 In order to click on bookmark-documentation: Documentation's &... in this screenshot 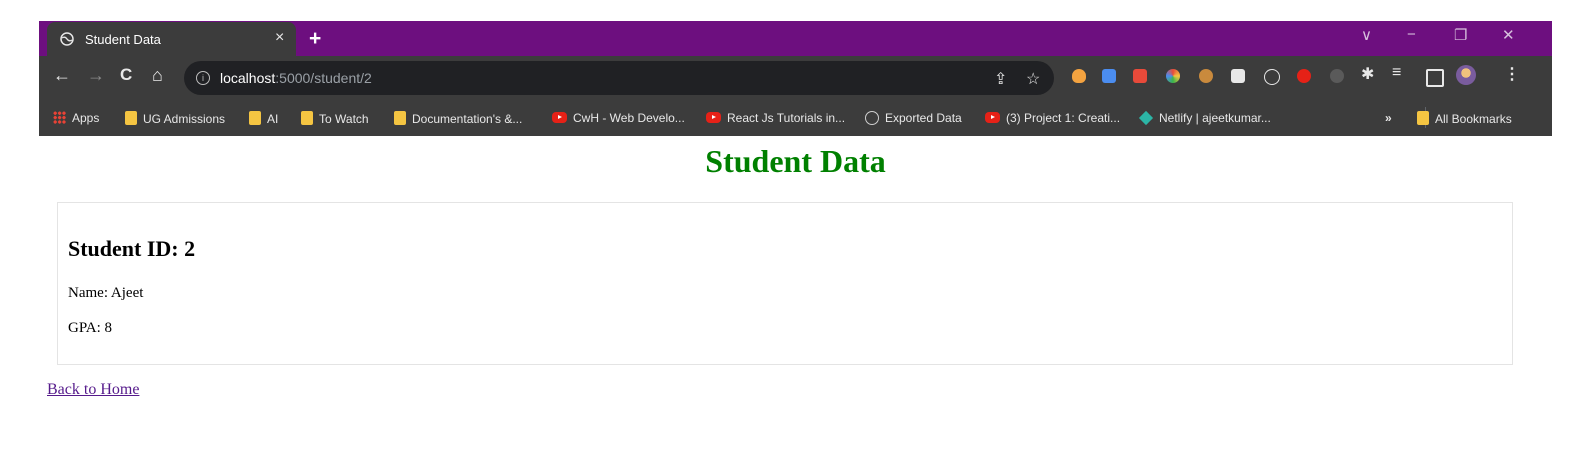, I will do `click(458, 118)`.